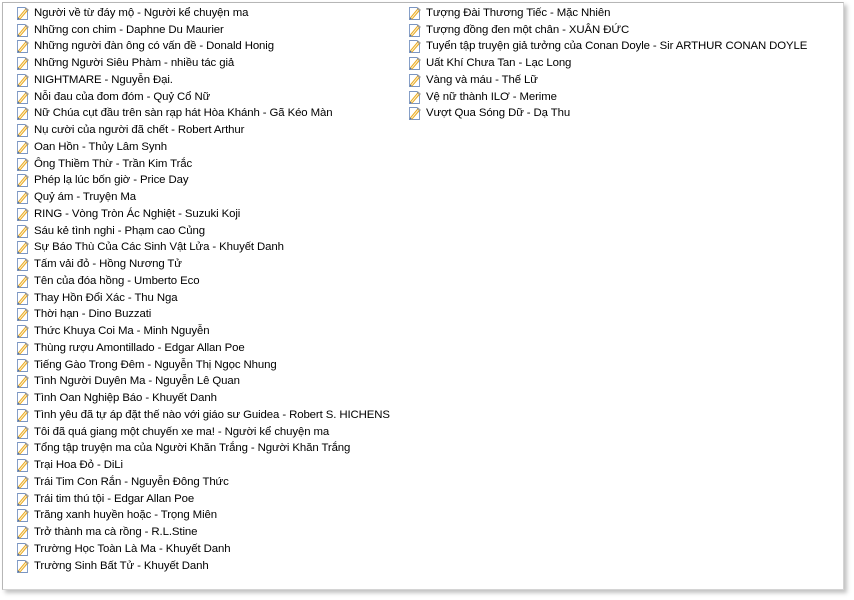  I want to click on file-list-item-label: Nỗi đau của đom đóm - Quỷ Cổ Nữ, so click(122, 96).